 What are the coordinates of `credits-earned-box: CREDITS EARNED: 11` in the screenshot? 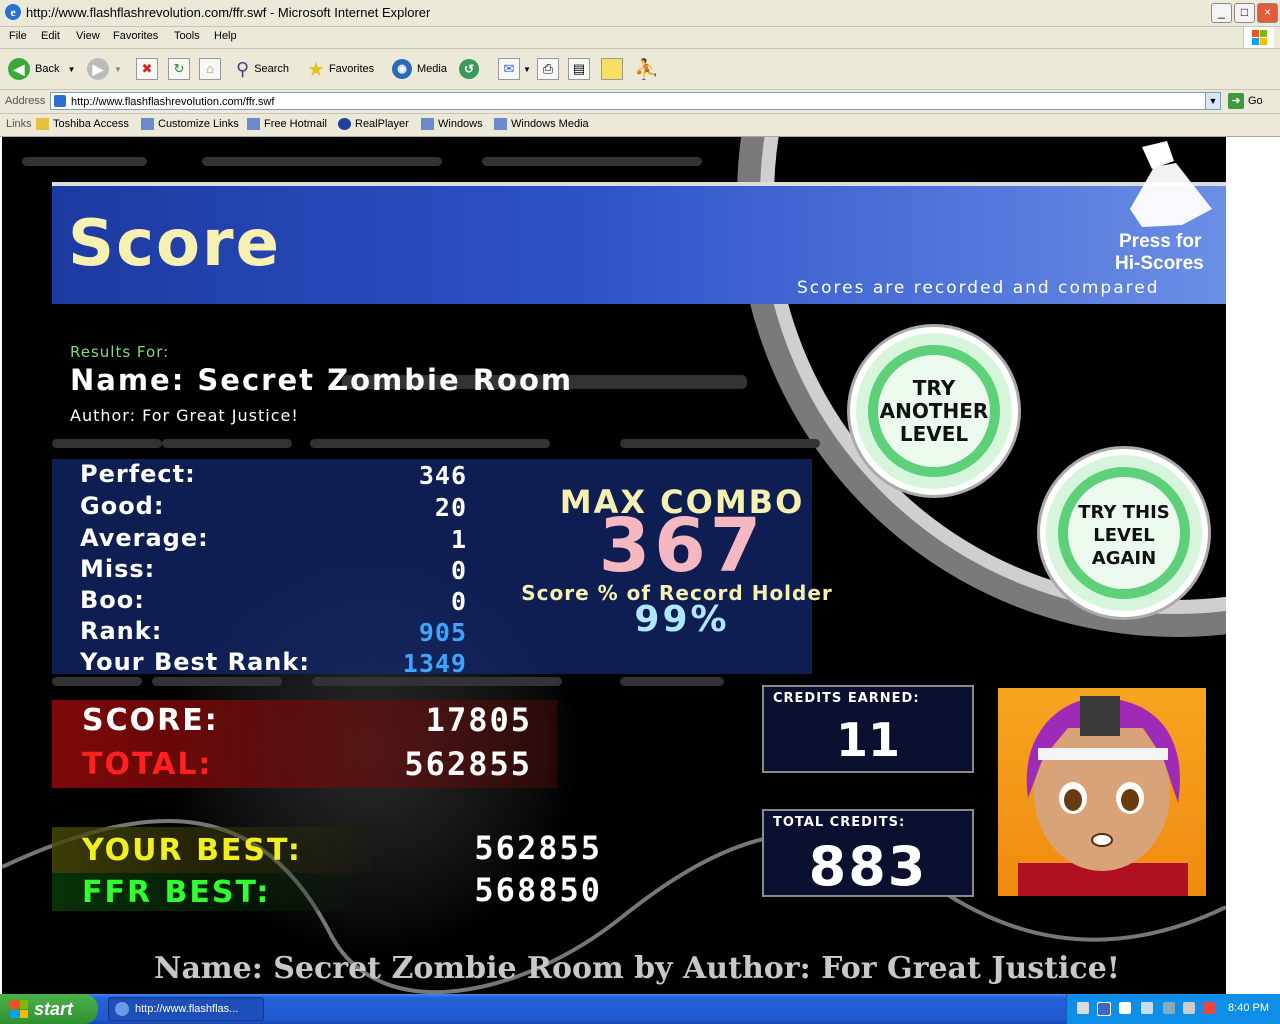 It's located at (868, 729).